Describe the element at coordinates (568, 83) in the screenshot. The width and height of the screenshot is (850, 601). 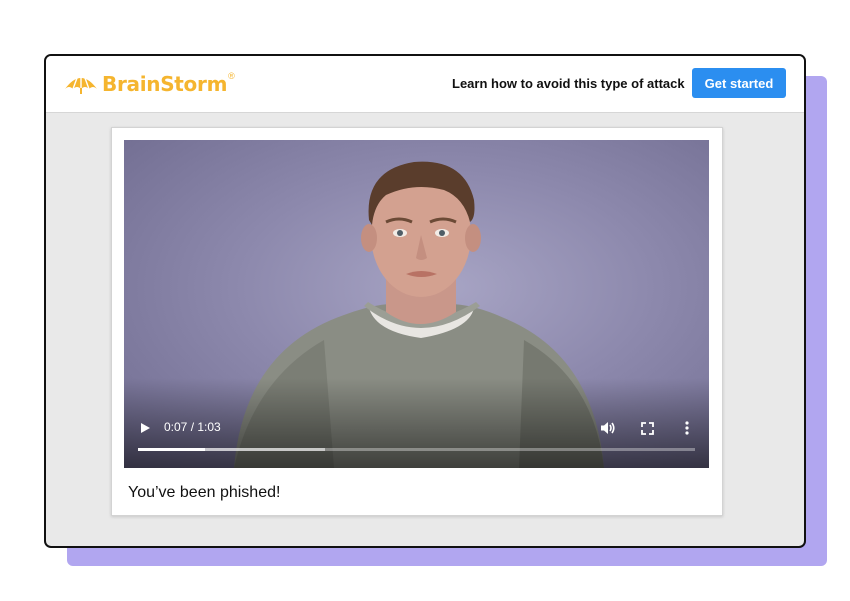
I see `header-prompt: Learn how to avoid this type of attack` at that location.